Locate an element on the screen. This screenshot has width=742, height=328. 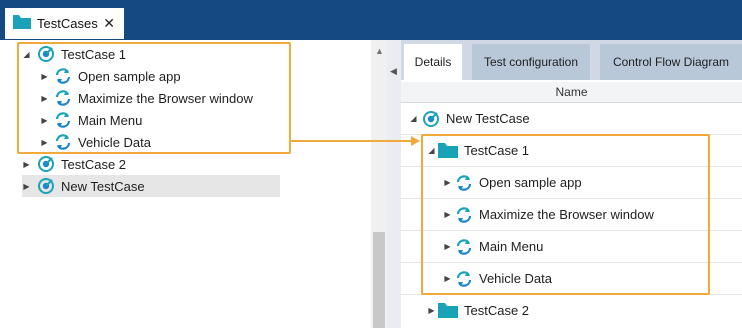
grid-row-label: Main Menu is located at coordinates (511, 246).